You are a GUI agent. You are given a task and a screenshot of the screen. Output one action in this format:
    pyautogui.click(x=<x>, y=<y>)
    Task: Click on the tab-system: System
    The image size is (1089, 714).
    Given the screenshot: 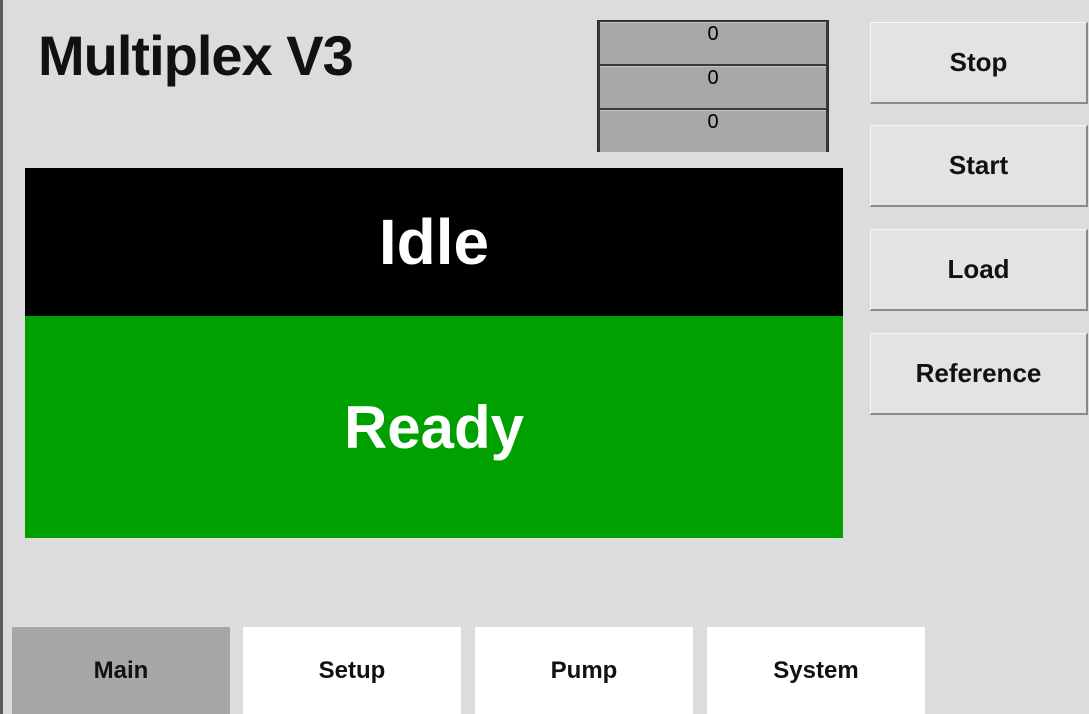 What is the action you would take?
    pyautogui.click(x=816, y=670)
    